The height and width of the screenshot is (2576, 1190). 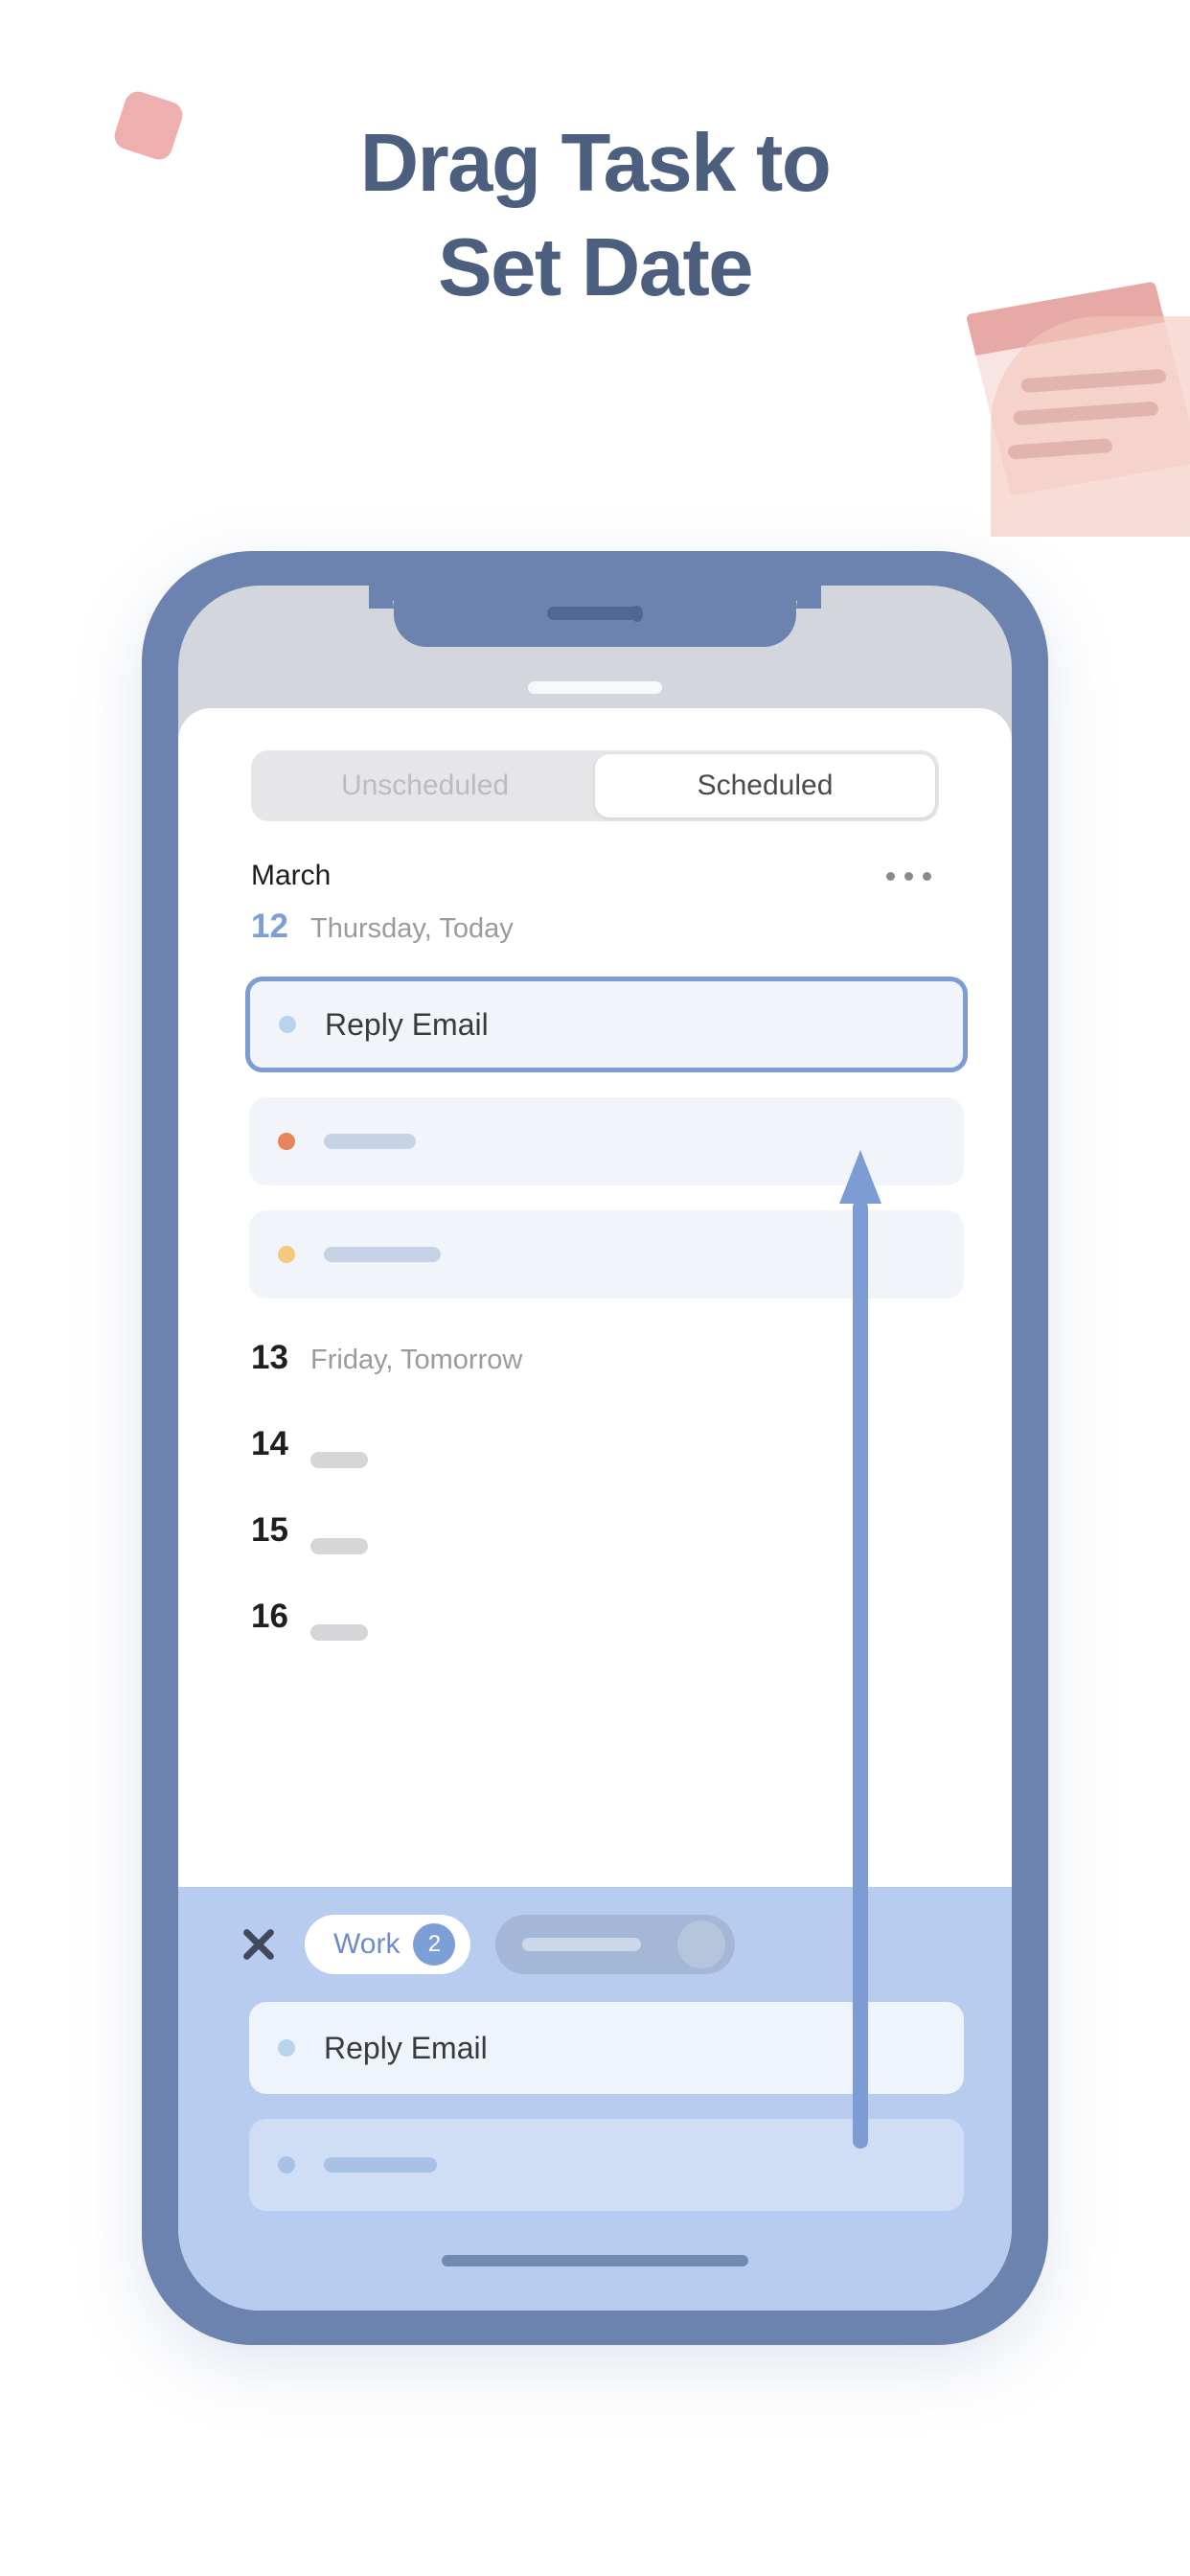 What do you see at coordinates (595, 688) in the screenshot?
I see `status-bar-pill` at bounding box center [595, 688].